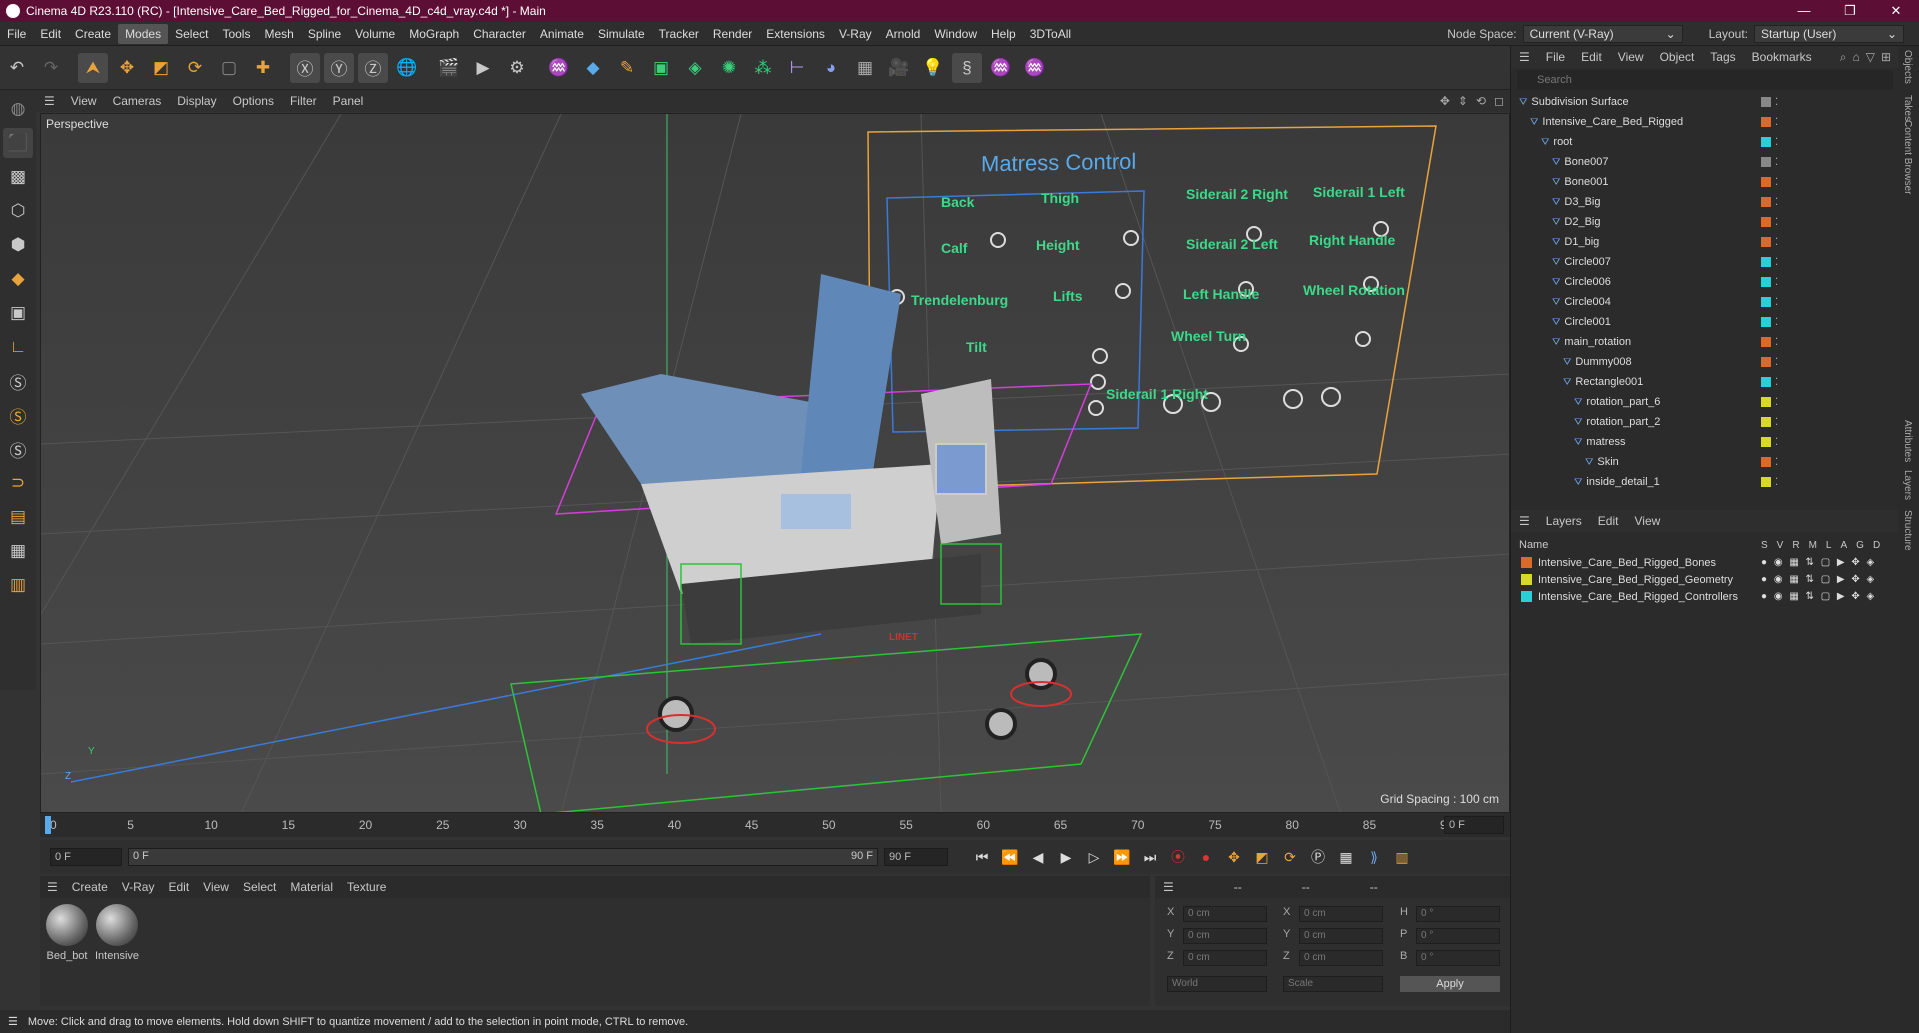  What do you see at coordinates (18, 381) in the screenshot?
I see `snap-mode-icon: Ⓢ` at bounding box center [18, 381].